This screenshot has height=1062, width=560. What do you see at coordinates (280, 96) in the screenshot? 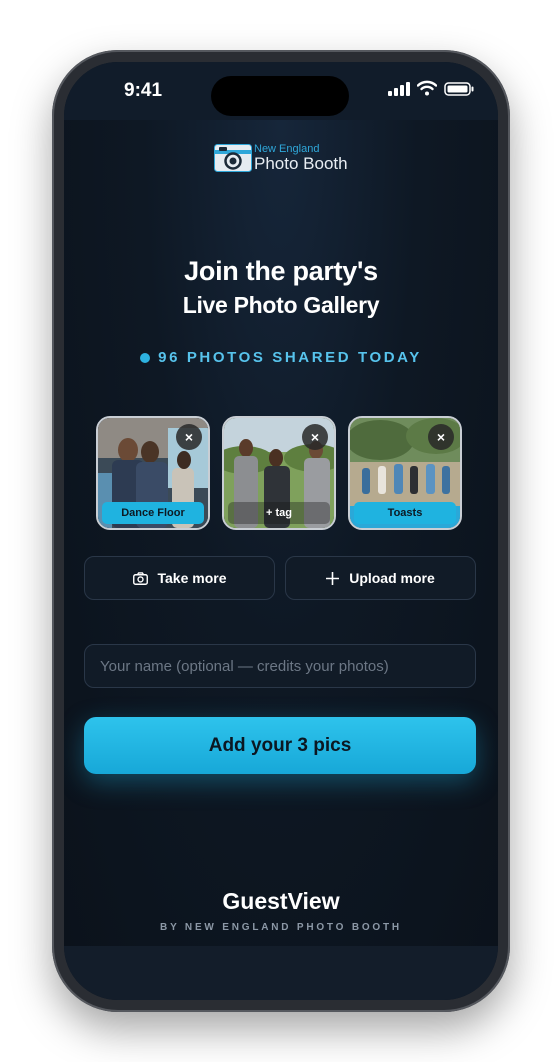
I see `dynamic-island` at bounding box center [280, 96].